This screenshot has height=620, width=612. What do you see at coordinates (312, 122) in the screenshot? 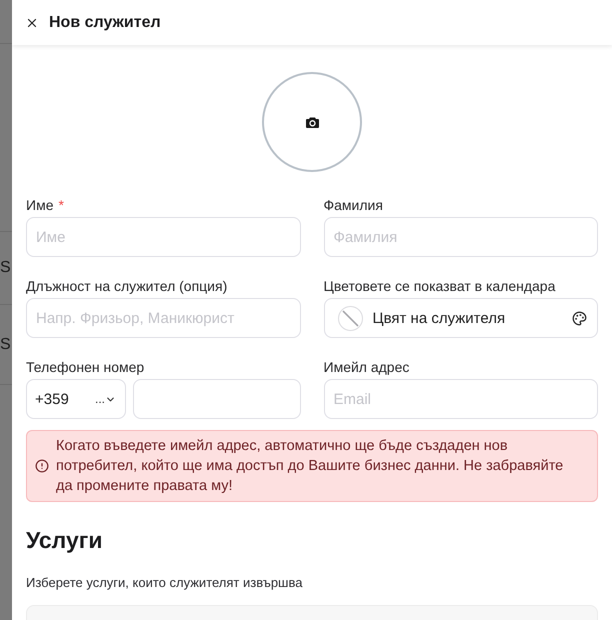
I see `camera-icon` at bounding box center [312, 122].